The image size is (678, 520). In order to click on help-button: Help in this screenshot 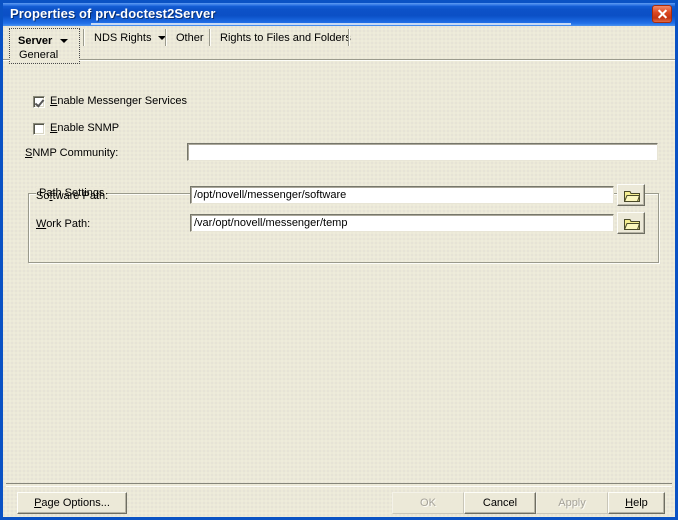, I will do `click(636, 503)`.